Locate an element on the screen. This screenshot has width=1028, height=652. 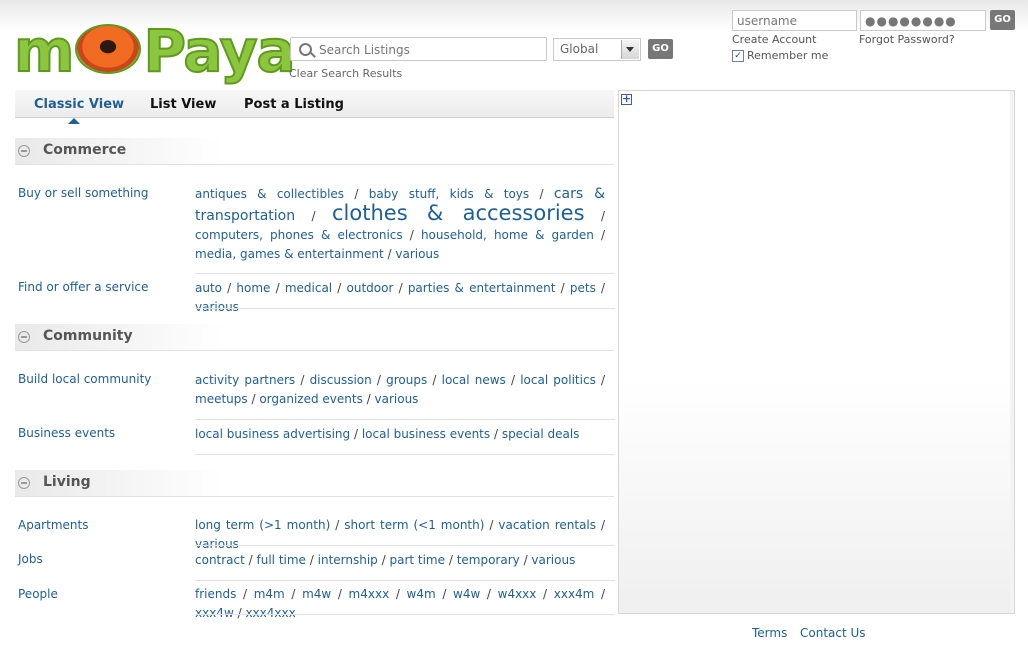
link-item: m4xxx is located at coordinates (369, 594).